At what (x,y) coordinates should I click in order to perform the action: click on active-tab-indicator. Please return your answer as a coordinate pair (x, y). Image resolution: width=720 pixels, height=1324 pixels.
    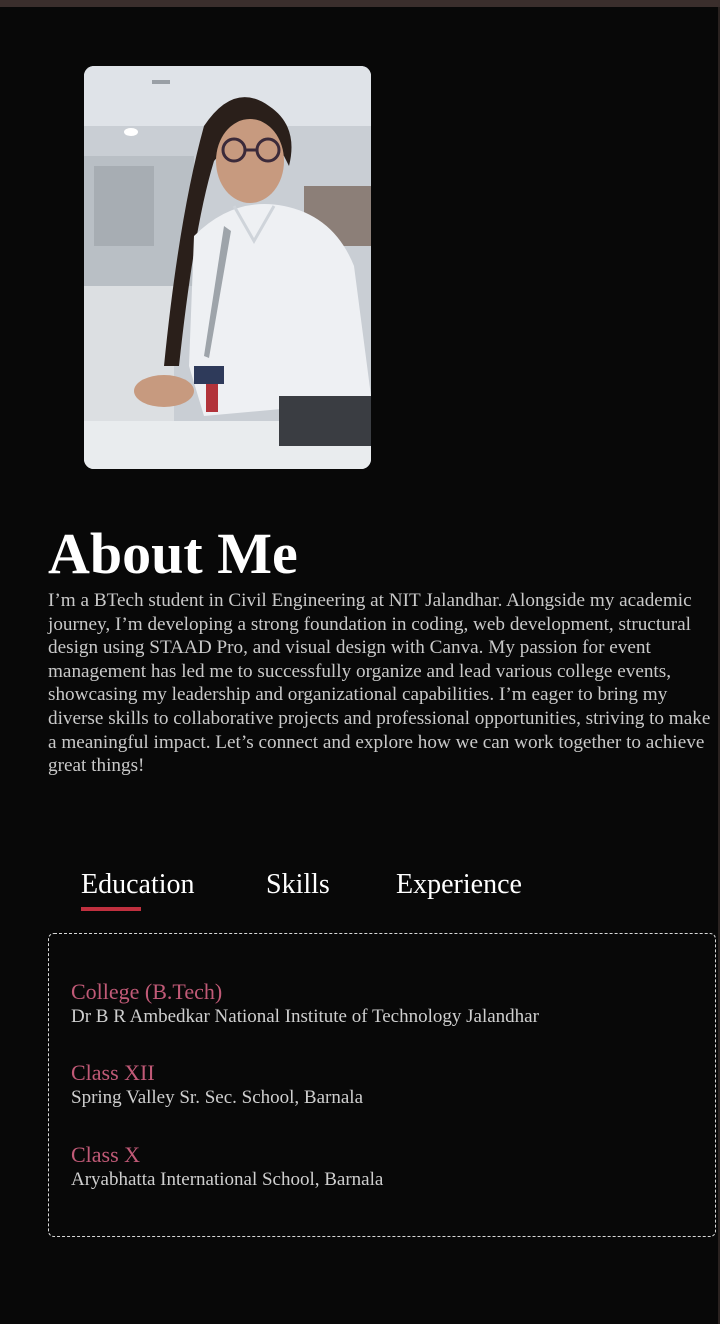
    Looking at the image, I should click on (111, 909).